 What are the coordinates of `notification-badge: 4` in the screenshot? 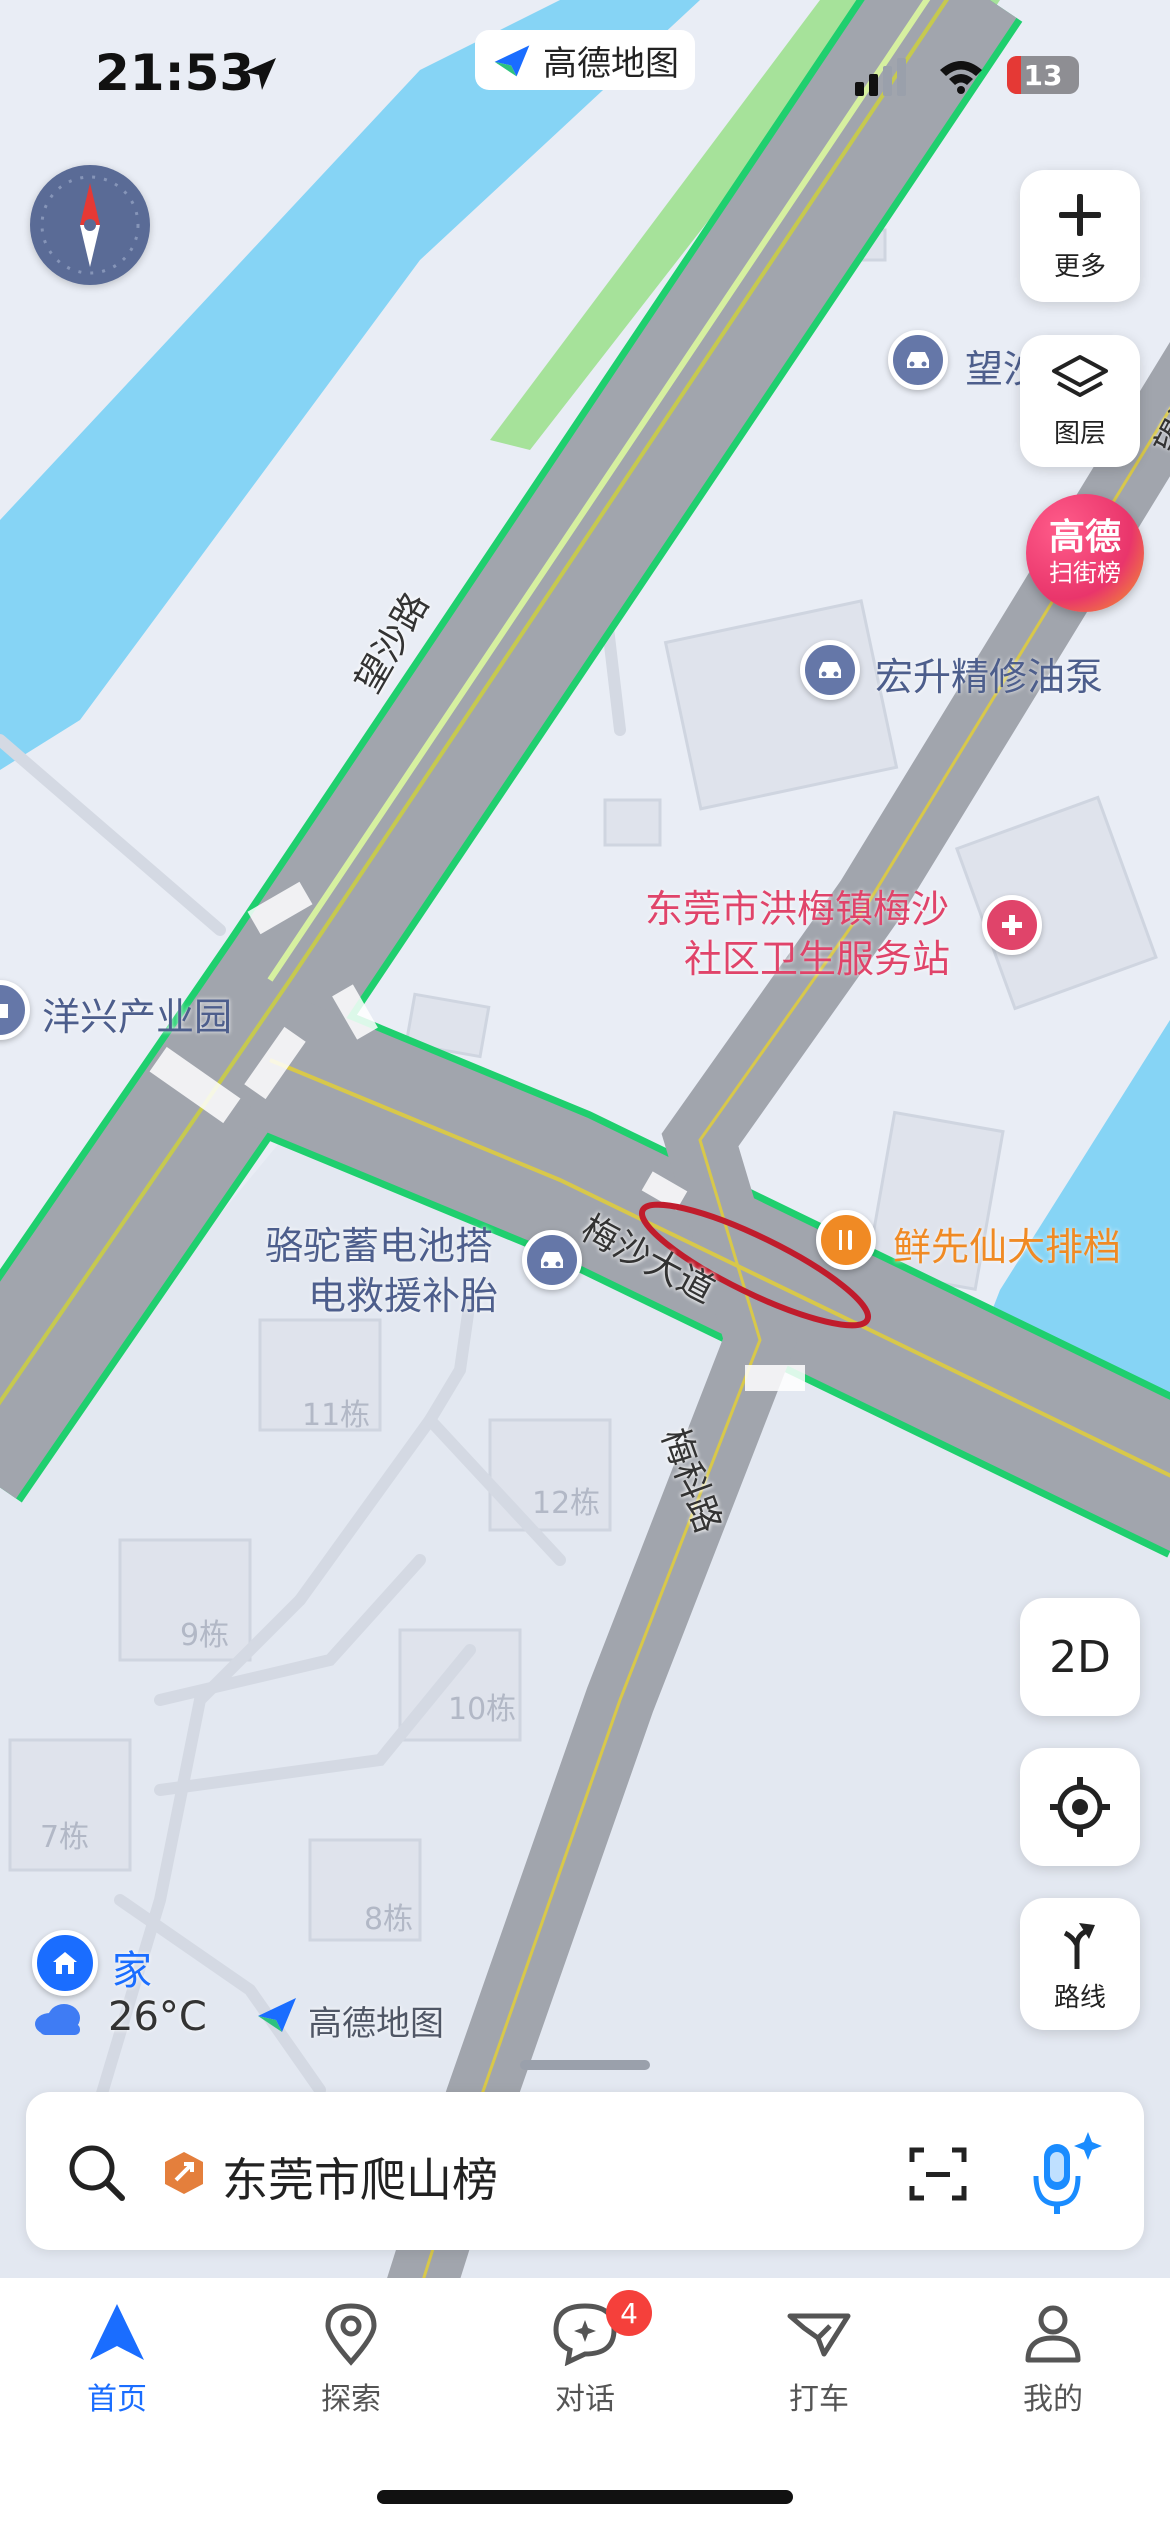 It's located at (629, 2313).